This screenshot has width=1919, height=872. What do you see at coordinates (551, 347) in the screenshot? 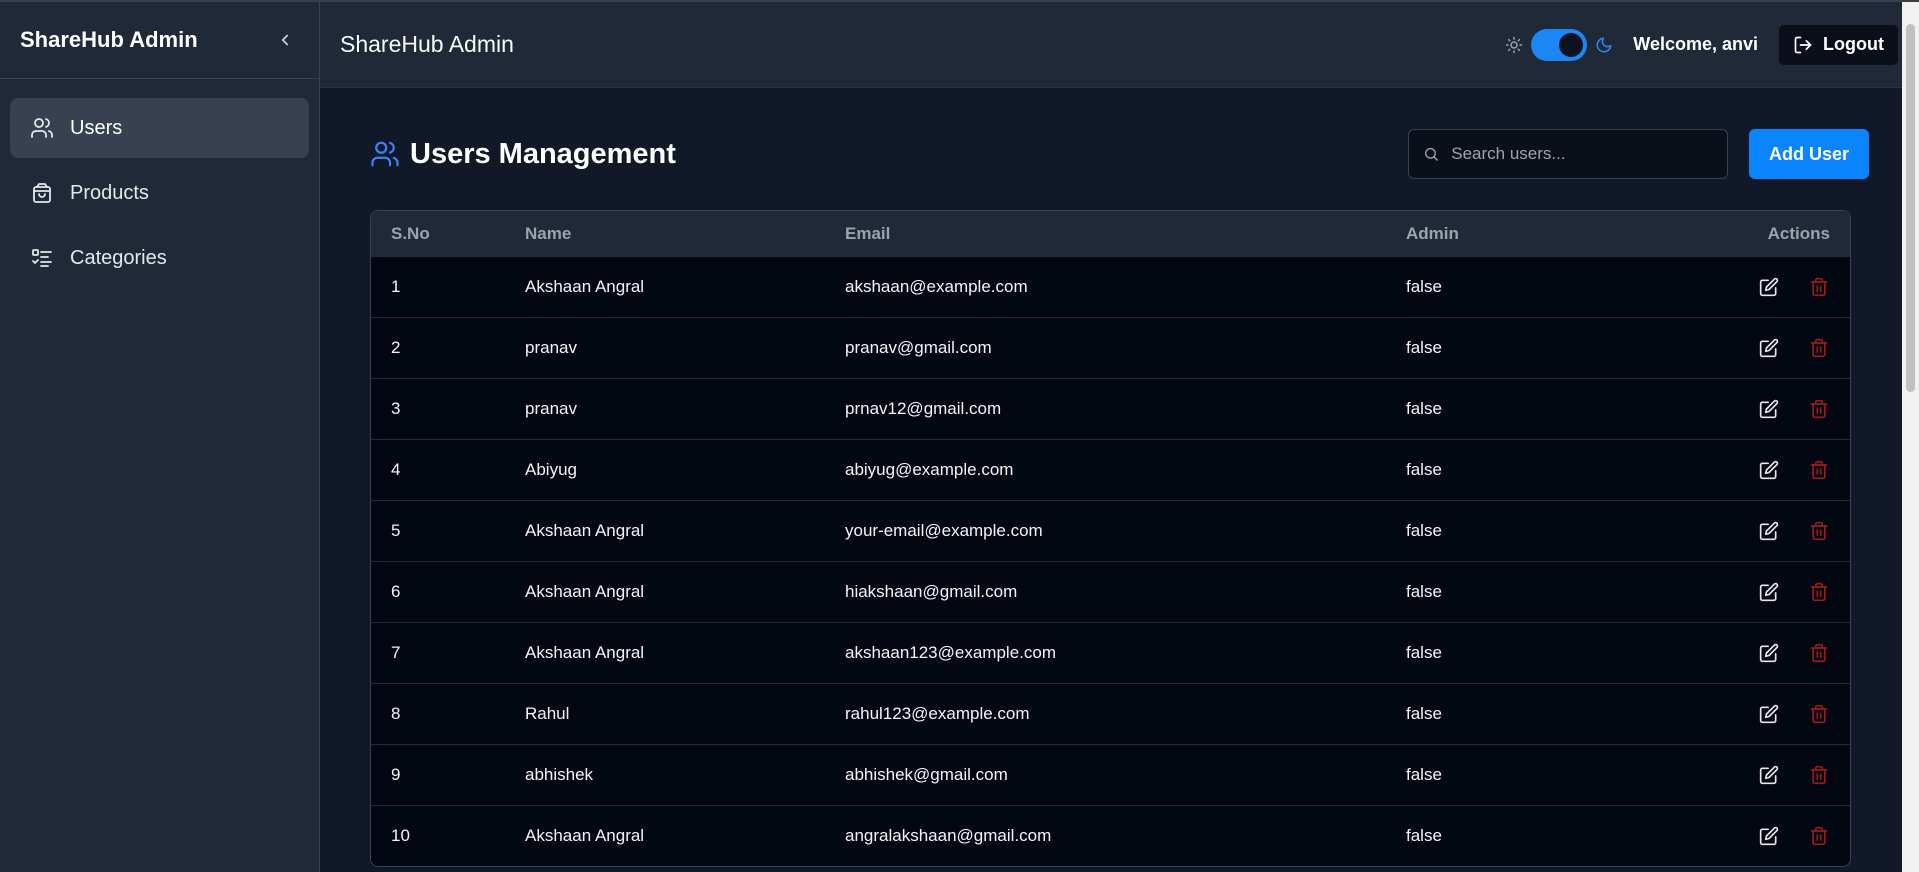
I see `cell-name: pranav` at bounding box center [551, 347].